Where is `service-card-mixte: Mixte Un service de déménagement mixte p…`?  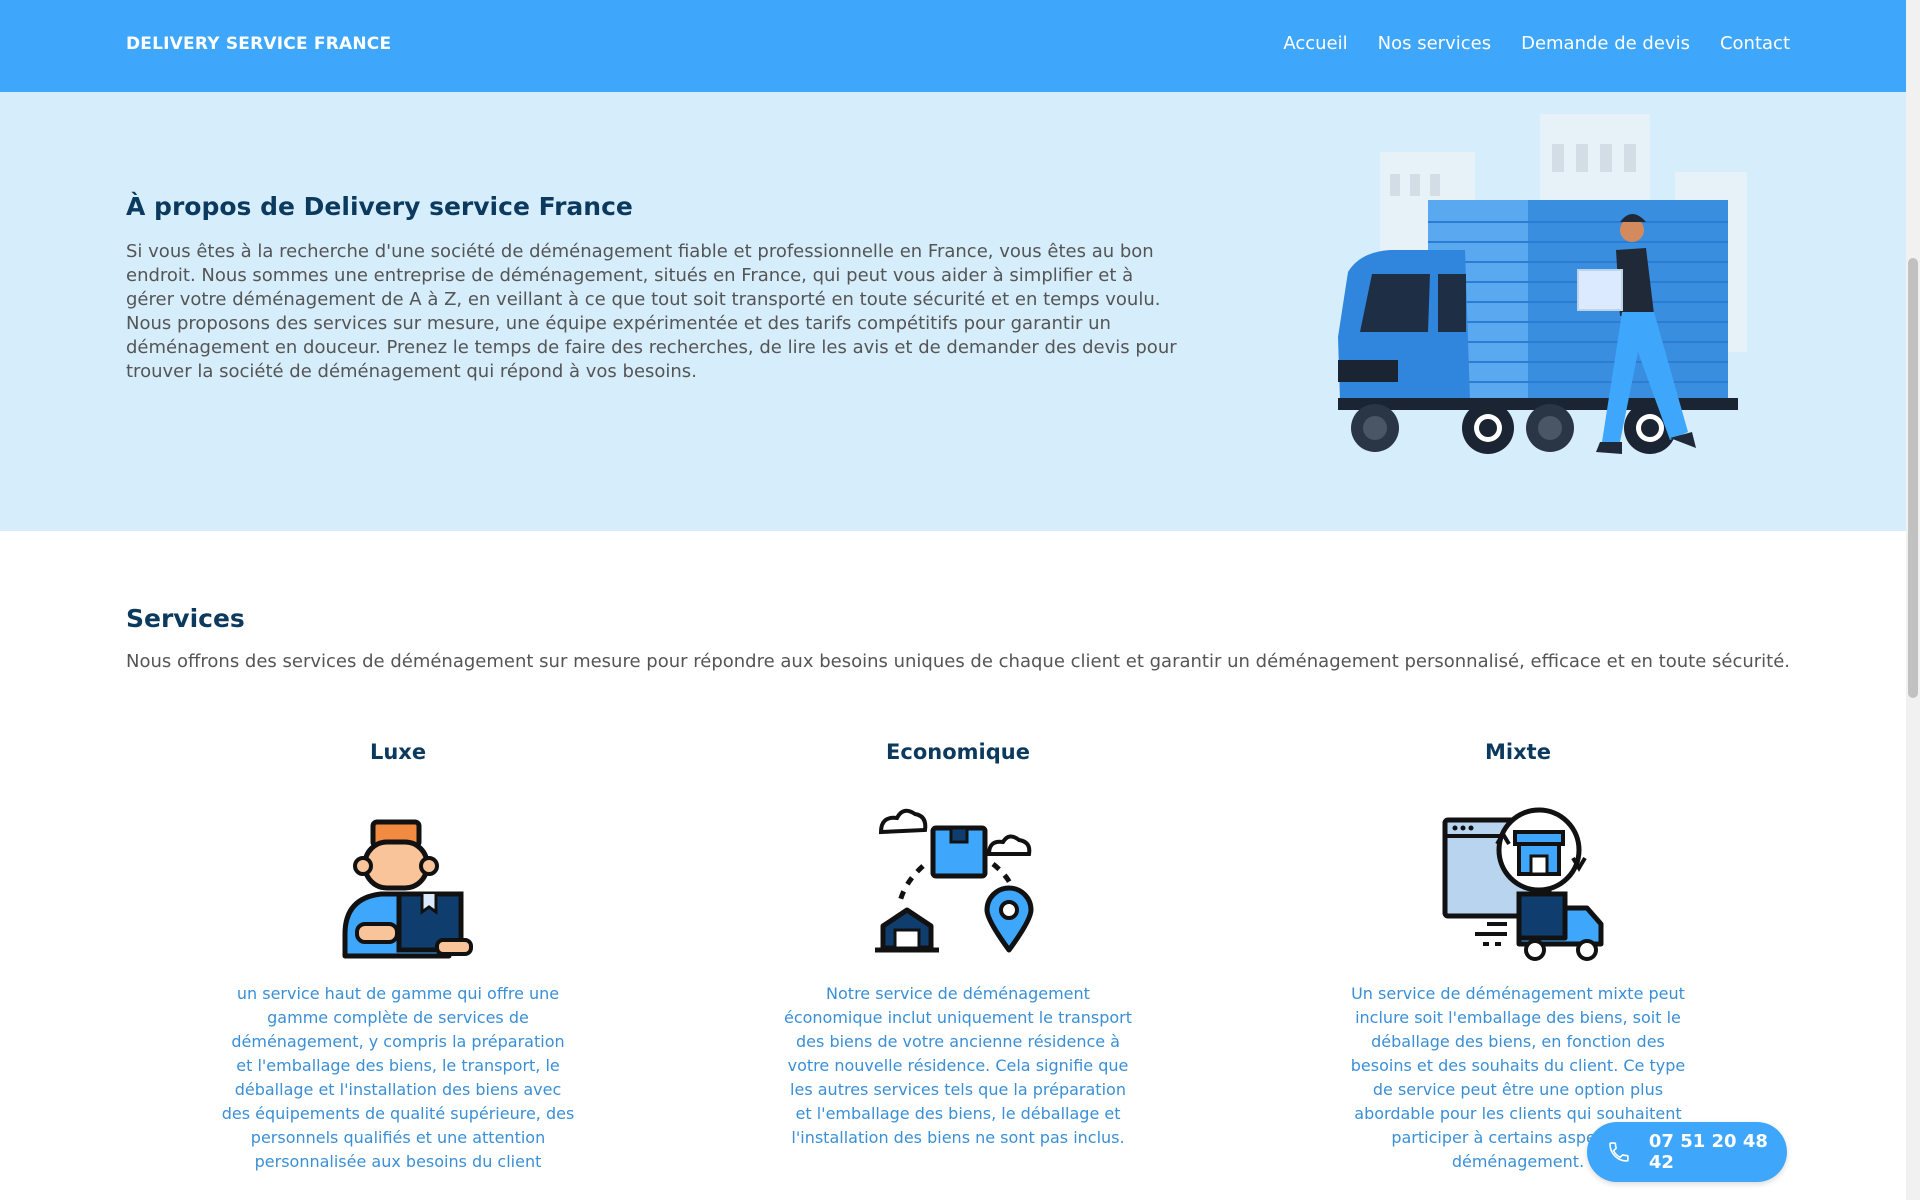 service-card-mixte: Mixte Un service de déménagement mixte p… is located at coordinates (1518, 957).